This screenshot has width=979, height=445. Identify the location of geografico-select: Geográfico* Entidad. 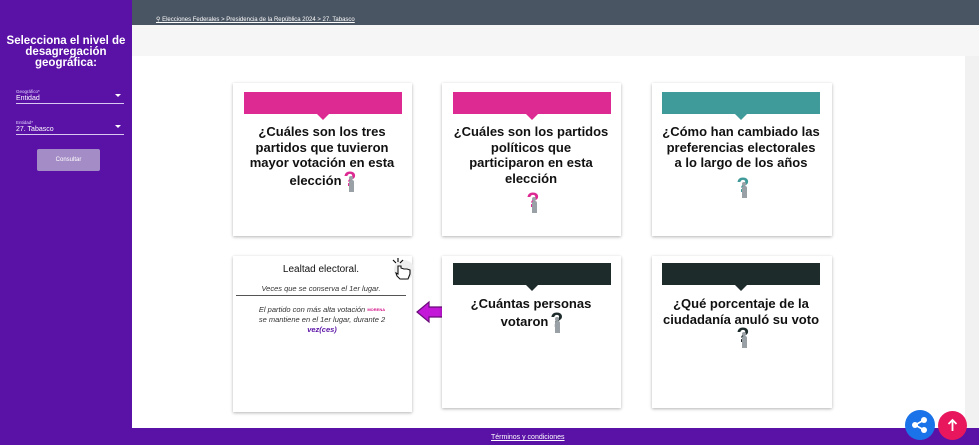
(70, 96).